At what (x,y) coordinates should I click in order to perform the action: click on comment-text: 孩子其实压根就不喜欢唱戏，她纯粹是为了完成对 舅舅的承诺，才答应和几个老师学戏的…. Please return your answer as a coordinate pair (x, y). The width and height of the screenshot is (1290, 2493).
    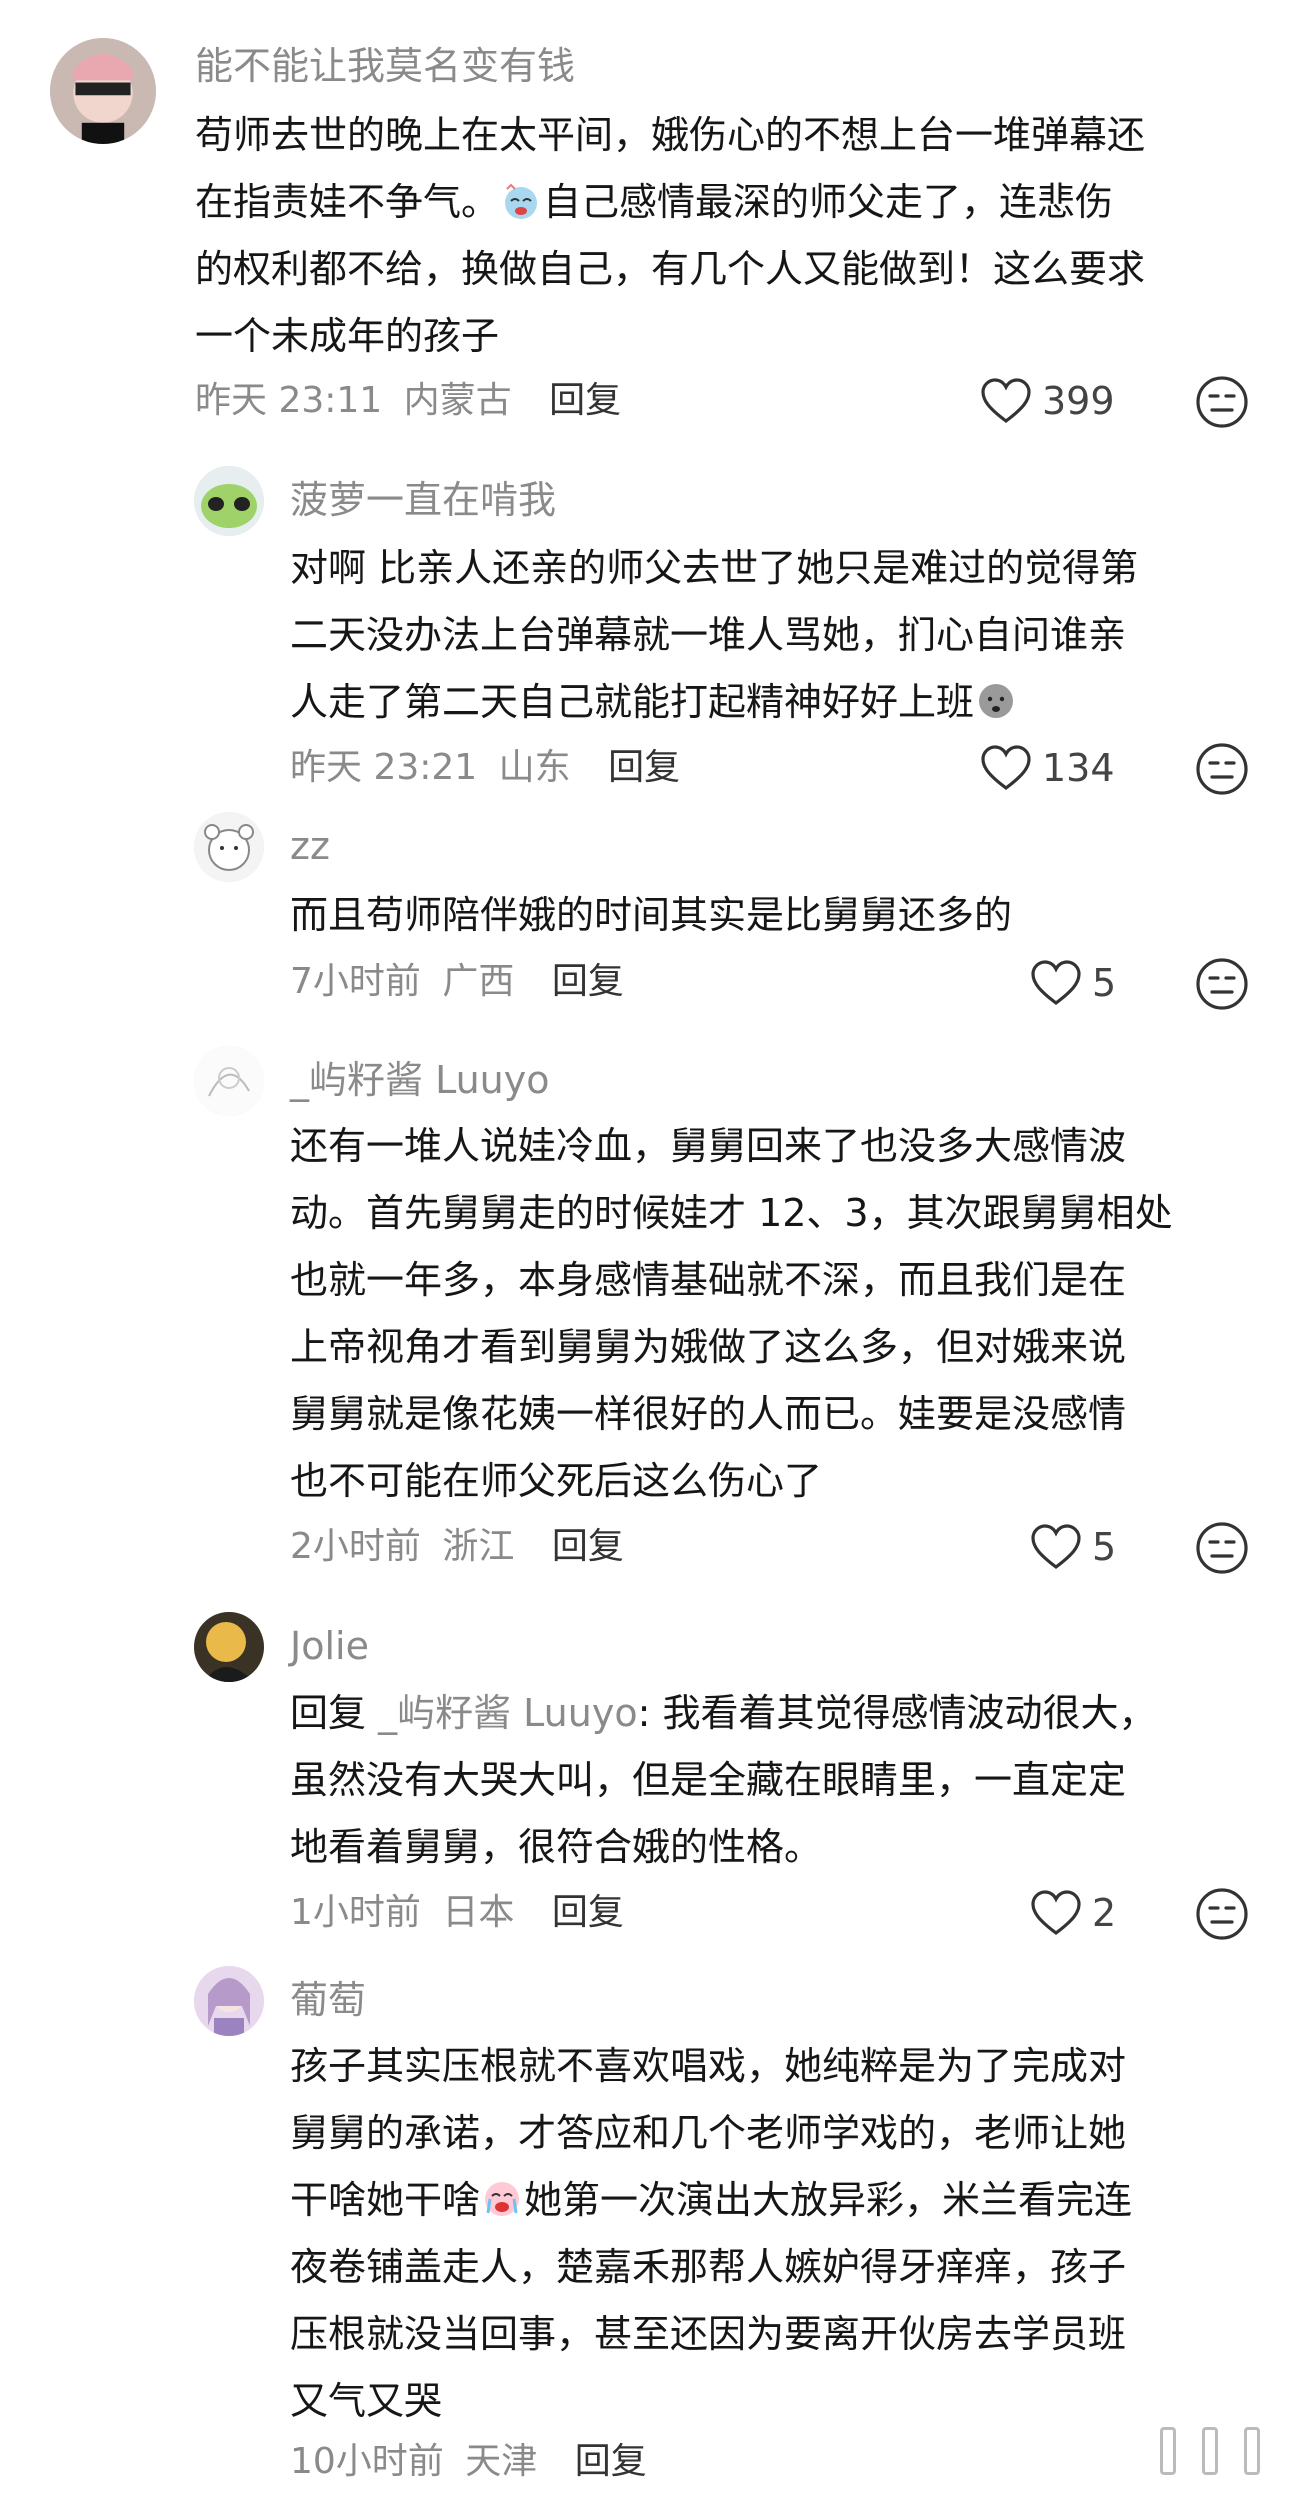
    Looking at the image, I should click on (711, 2233).